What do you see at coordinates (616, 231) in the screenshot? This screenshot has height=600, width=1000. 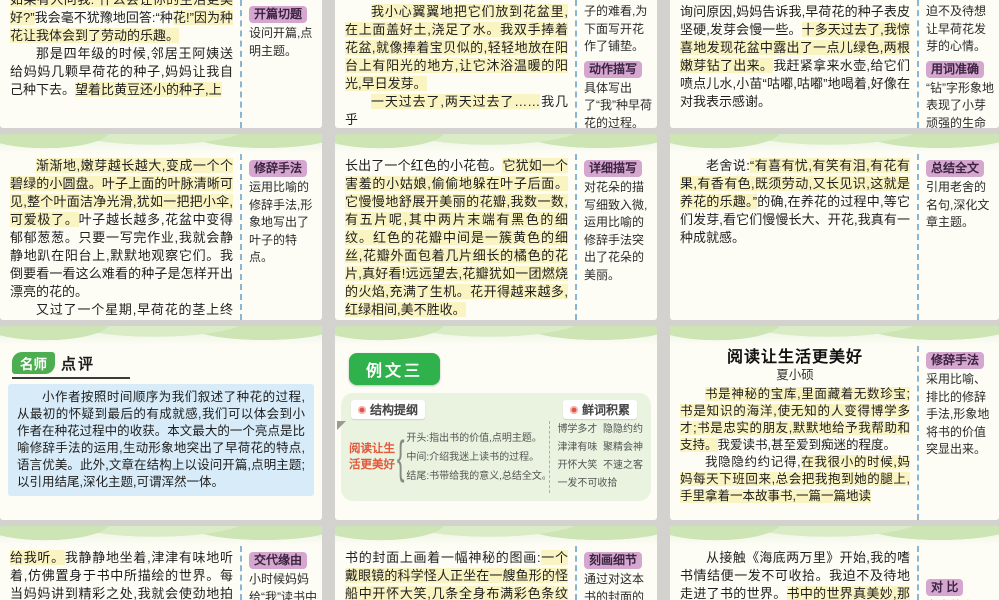 I see `annotation-text: 对花朵的描写细致入微,运用比喻的修辞手法突出了花朵的美丽。` at bounding box center [616, 231].